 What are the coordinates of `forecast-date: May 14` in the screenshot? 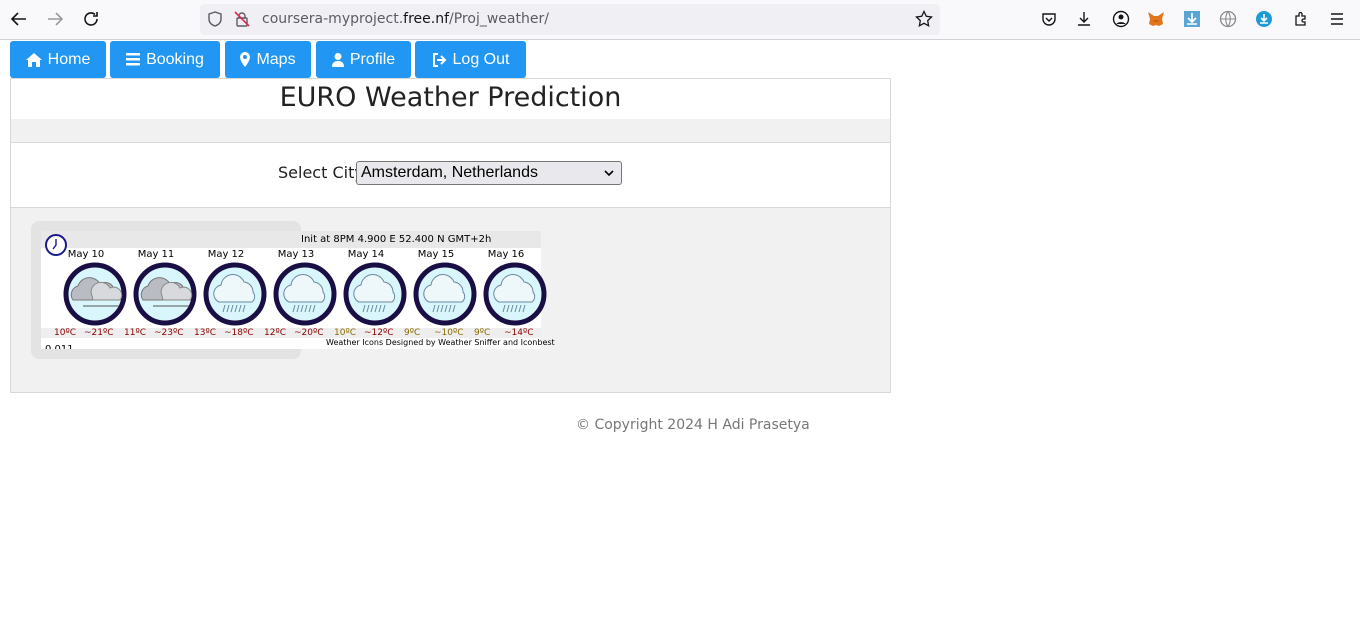 It's located at (366, 254).